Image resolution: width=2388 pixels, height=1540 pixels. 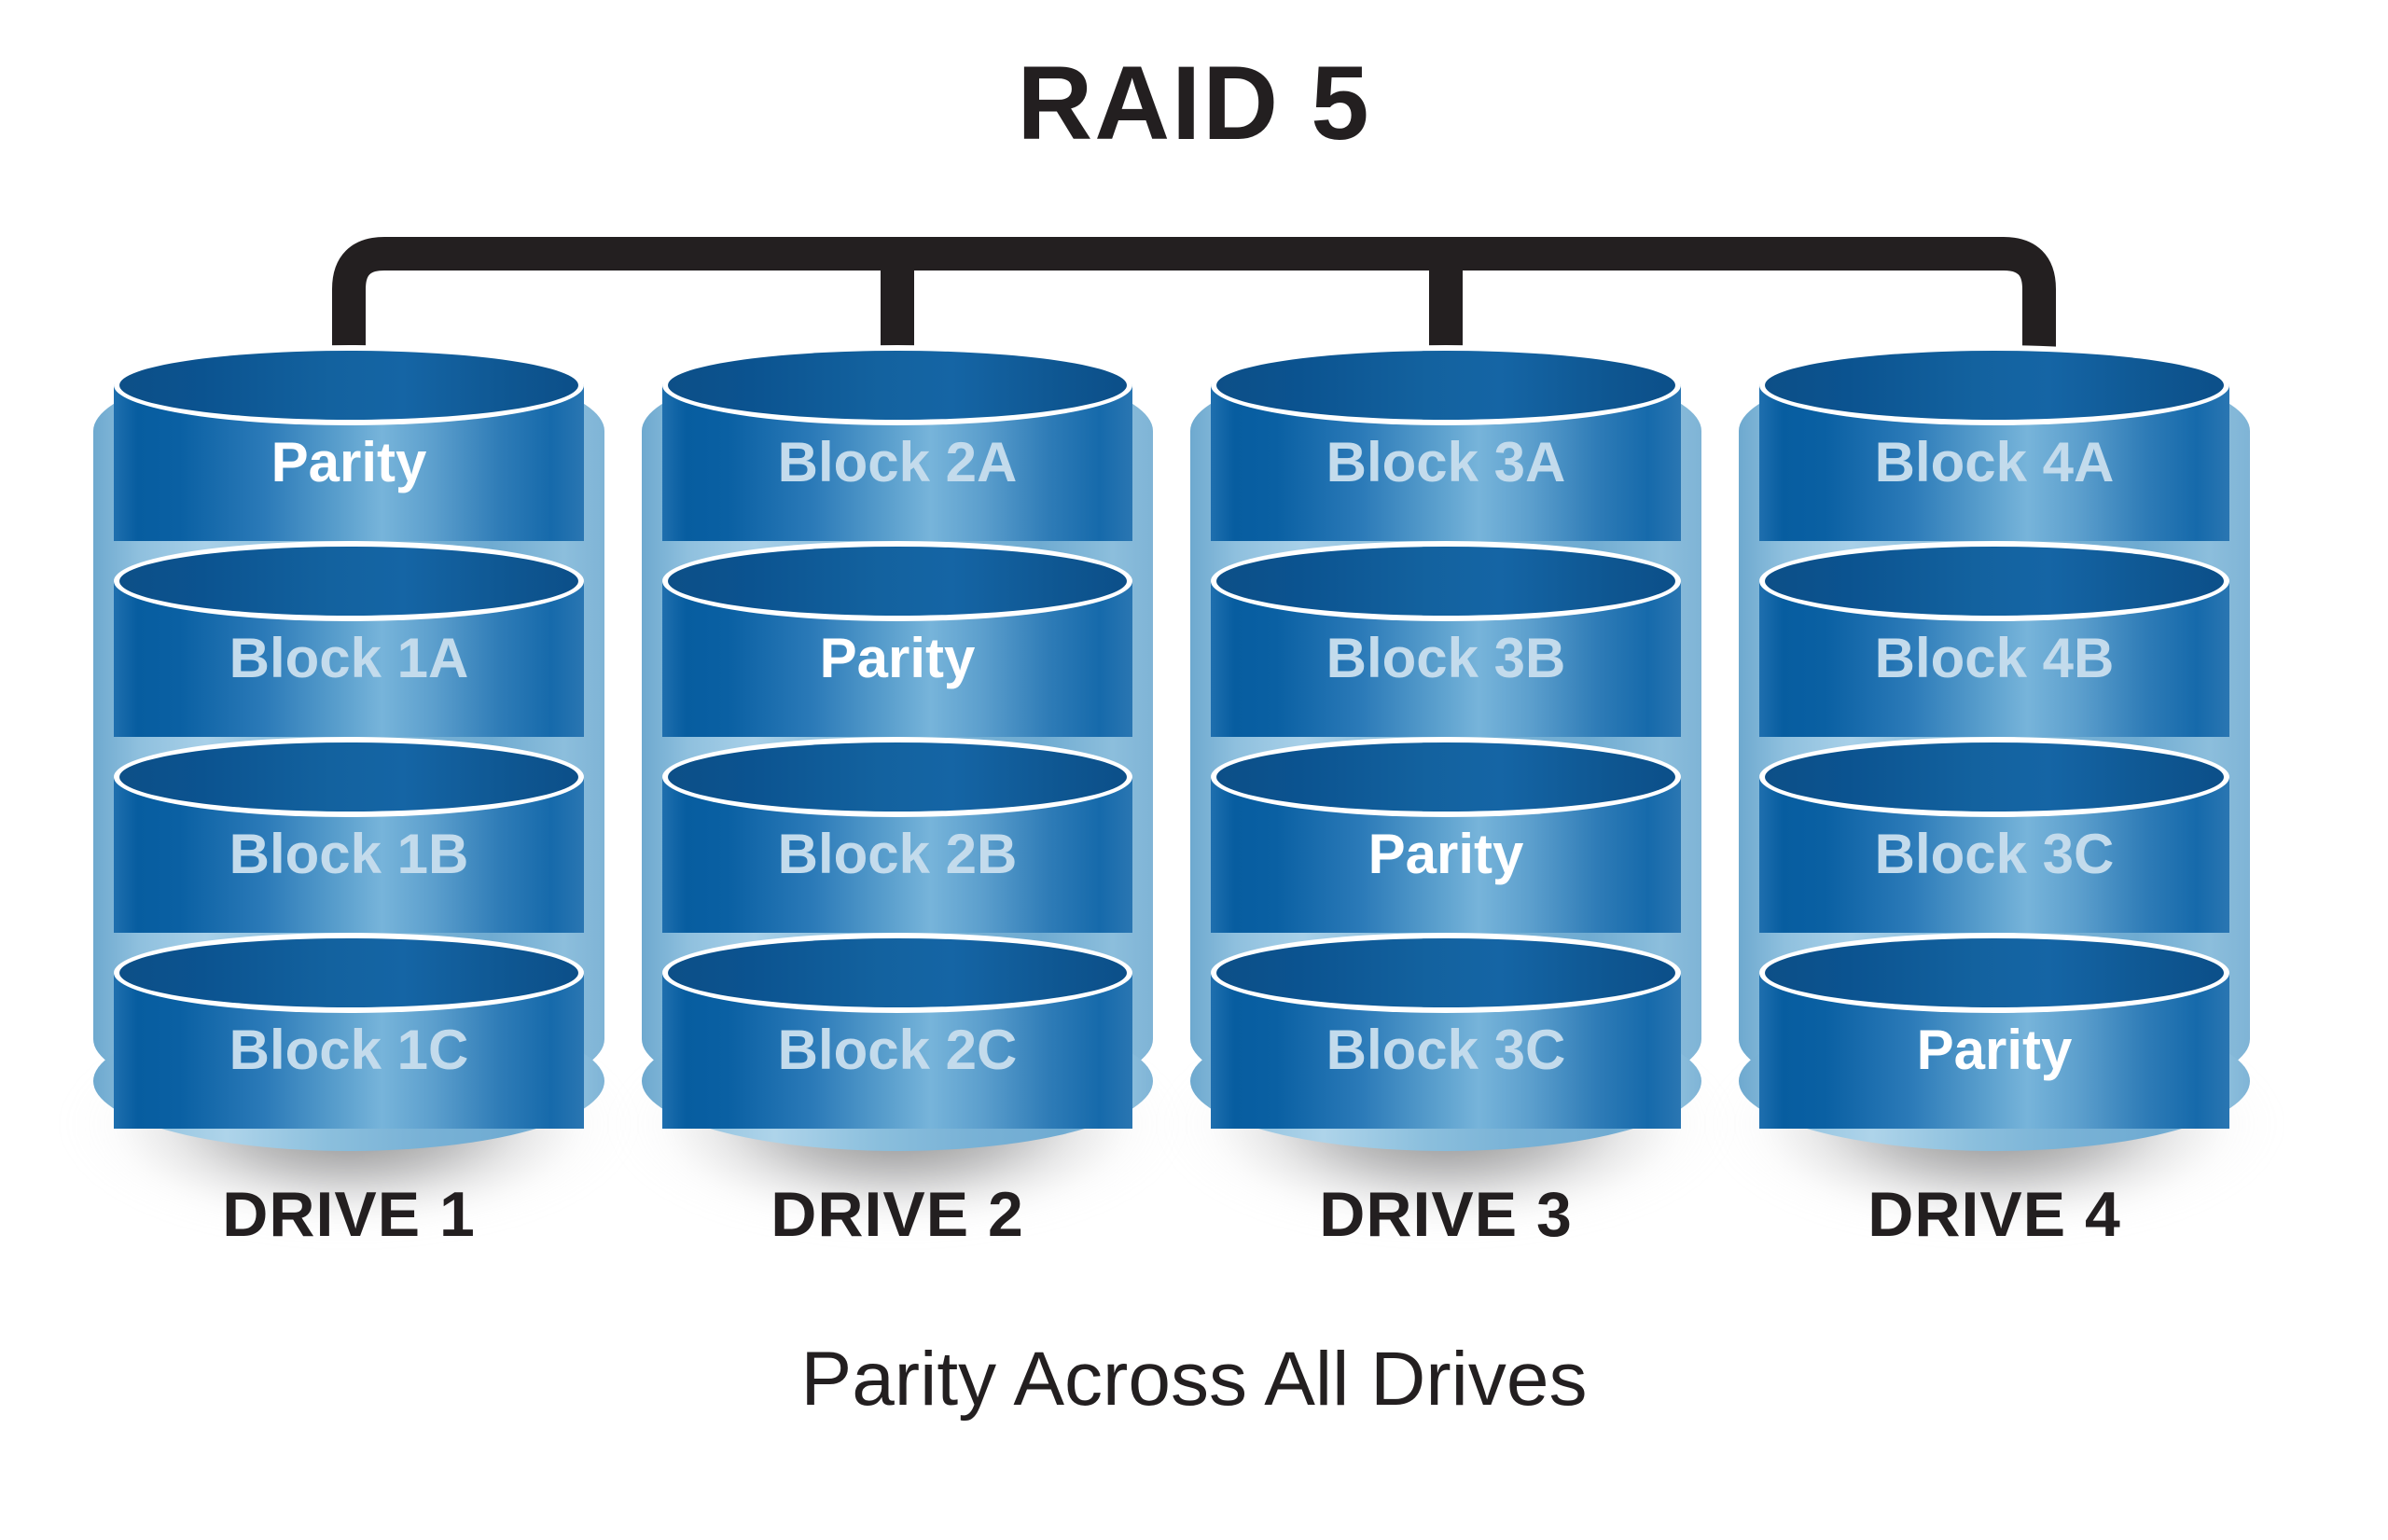 I want to click on disk-segment: Block 4B, so click(x=1994, y=639).